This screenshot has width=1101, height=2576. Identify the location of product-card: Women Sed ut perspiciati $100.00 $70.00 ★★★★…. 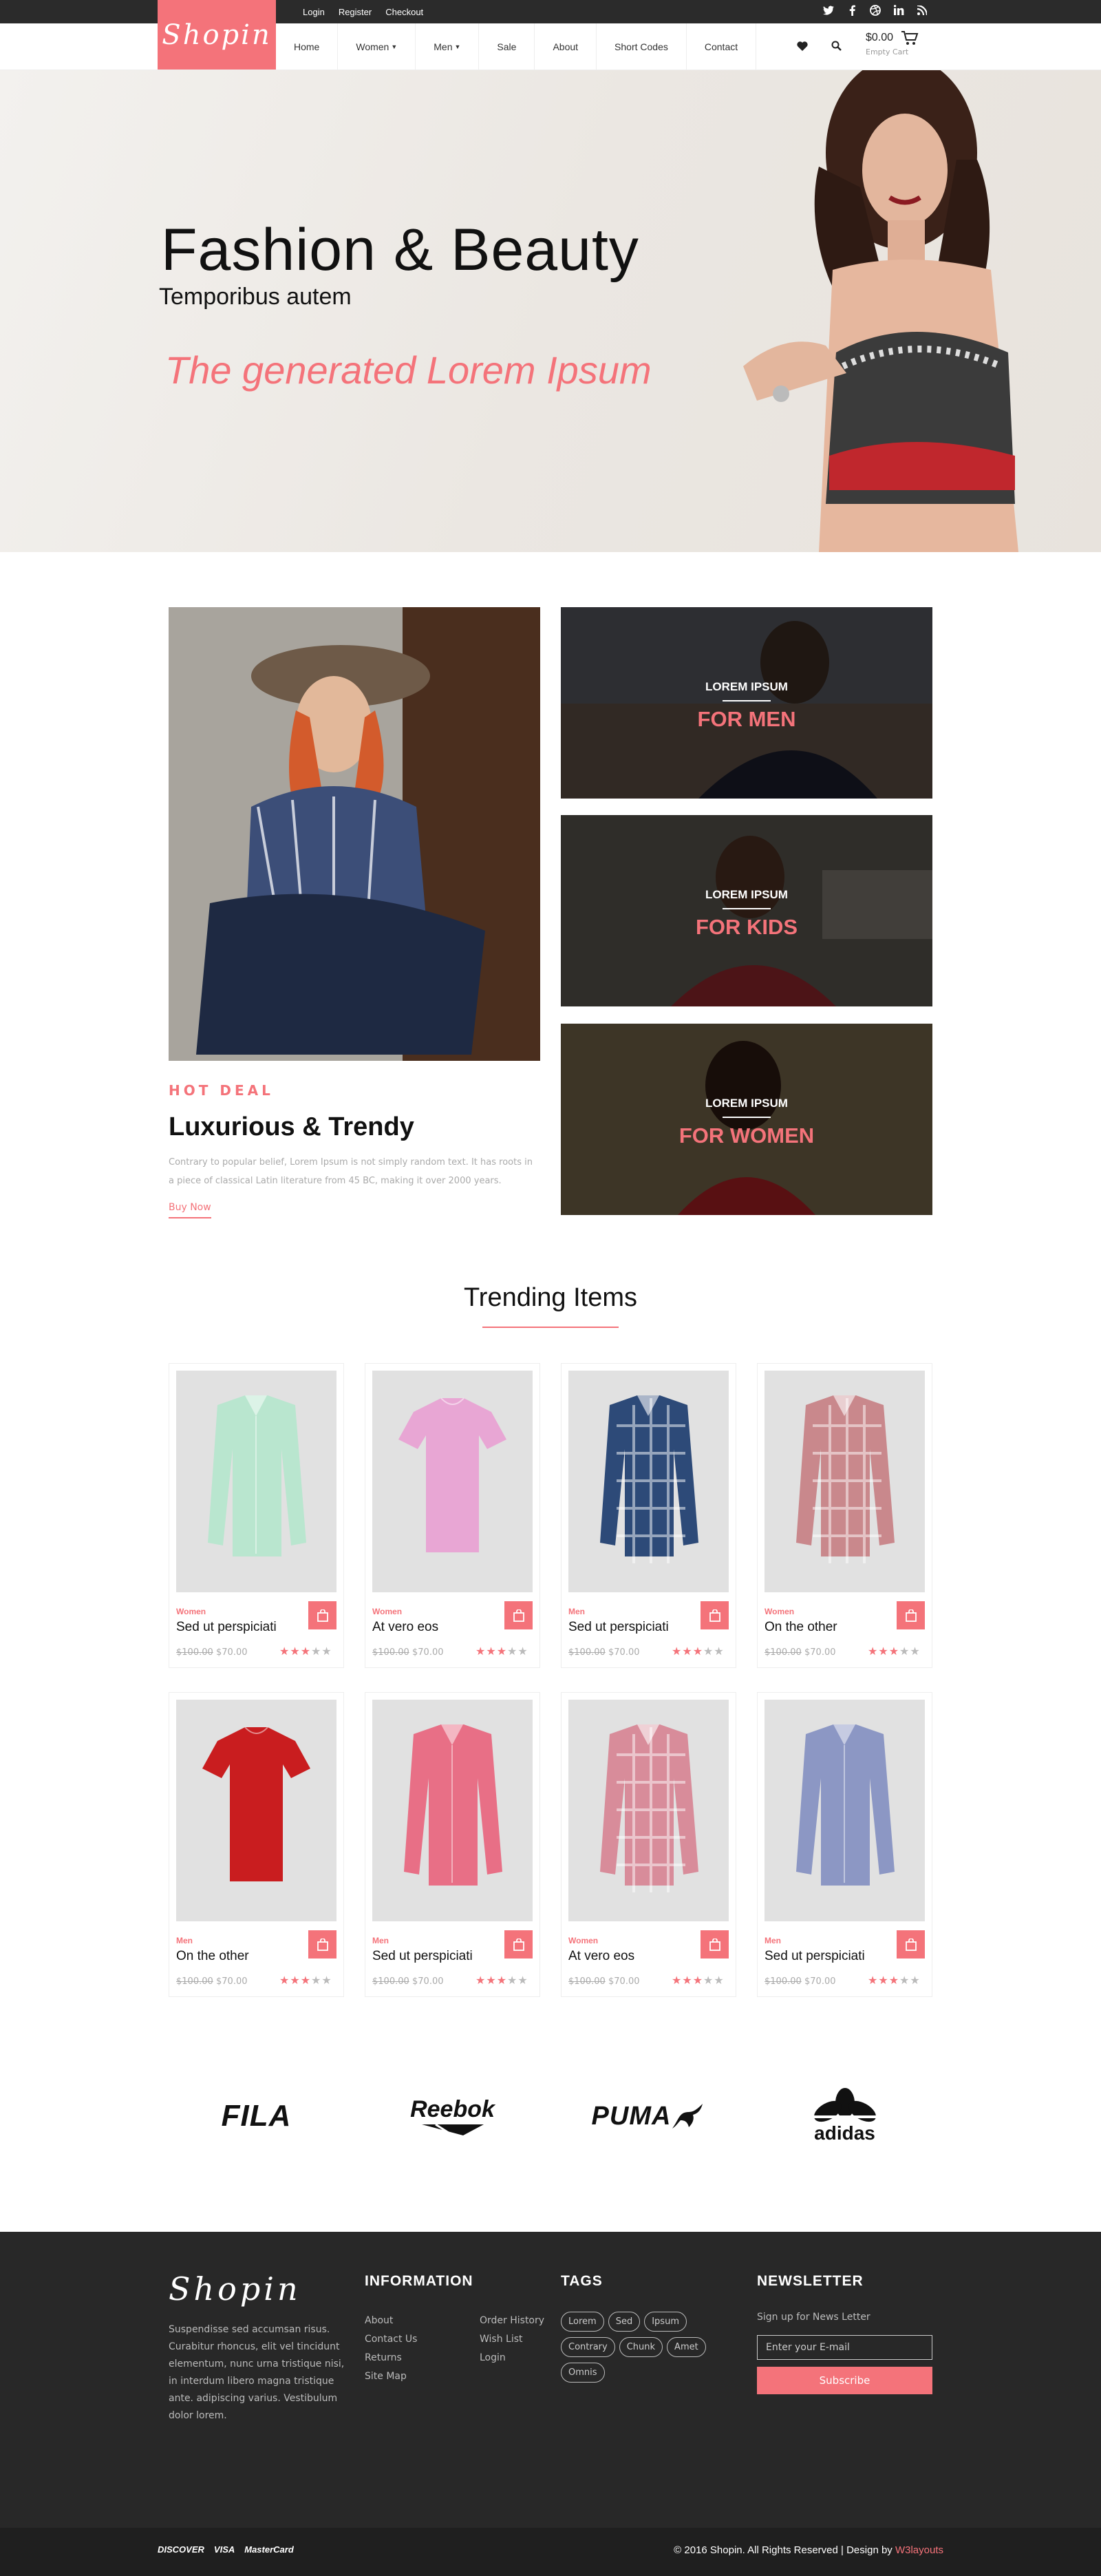
(256, 1516).